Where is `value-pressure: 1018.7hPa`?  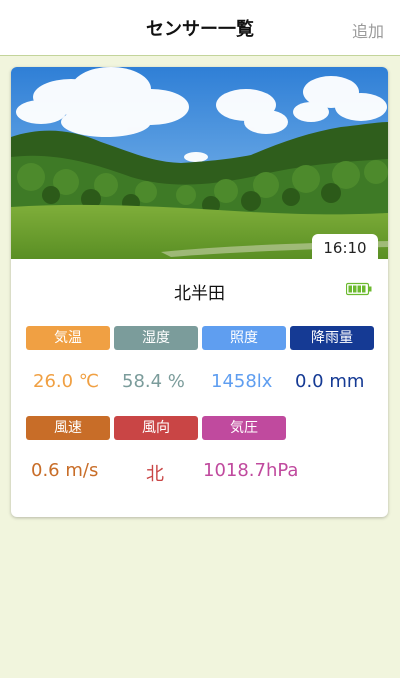 value-pressure: 1018.7hPa is located at coordinates (251, 470).